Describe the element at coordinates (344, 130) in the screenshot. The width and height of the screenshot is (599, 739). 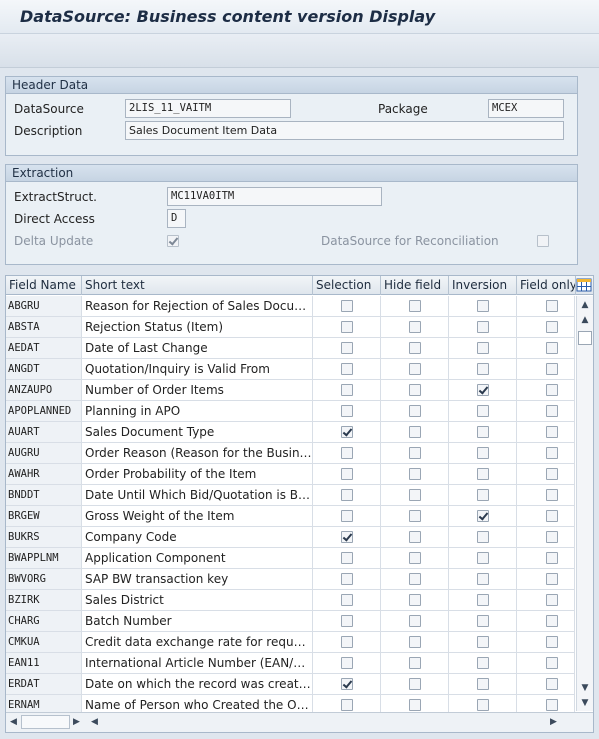
I see `description-field: Sales Document Item Data` at that location.